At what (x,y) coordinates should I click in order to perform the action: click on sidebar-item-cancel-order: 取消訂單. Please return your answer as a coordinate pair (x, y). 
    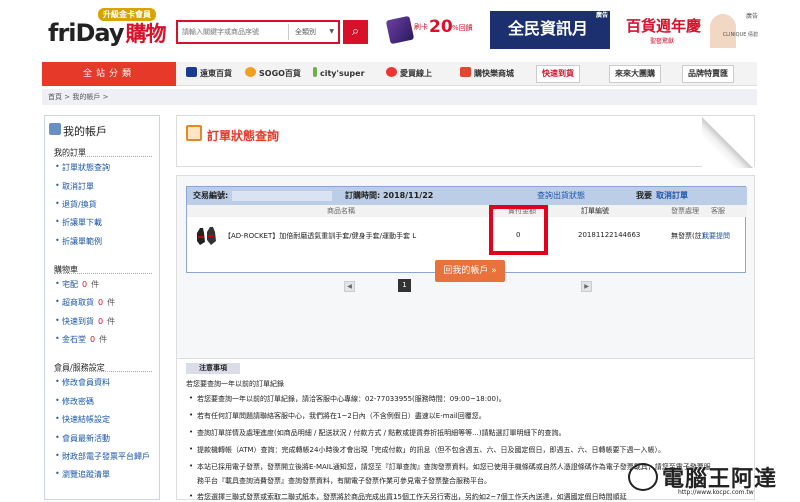
    Looking at the image, I should click on (74, 186).